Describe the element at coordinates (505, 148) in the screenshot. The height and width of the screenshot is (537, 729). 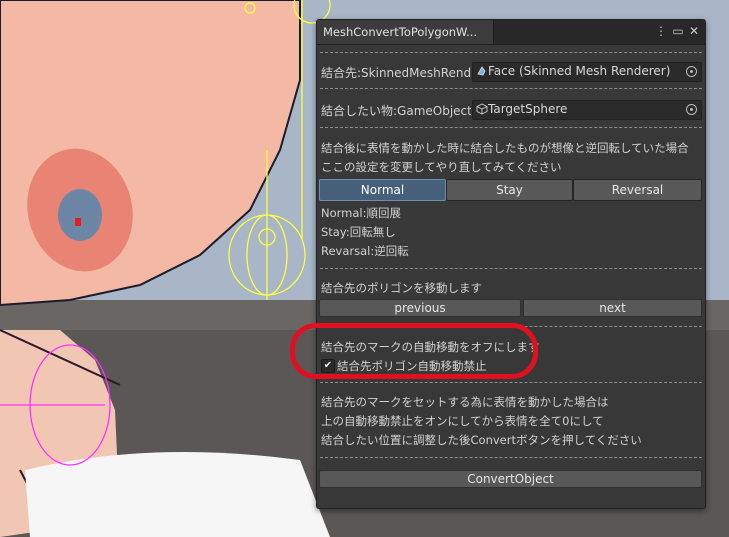
I see `rotation-description-1: 結合後に表情を動かした時に結合したものが想像と逆回転していた場合` at that location.